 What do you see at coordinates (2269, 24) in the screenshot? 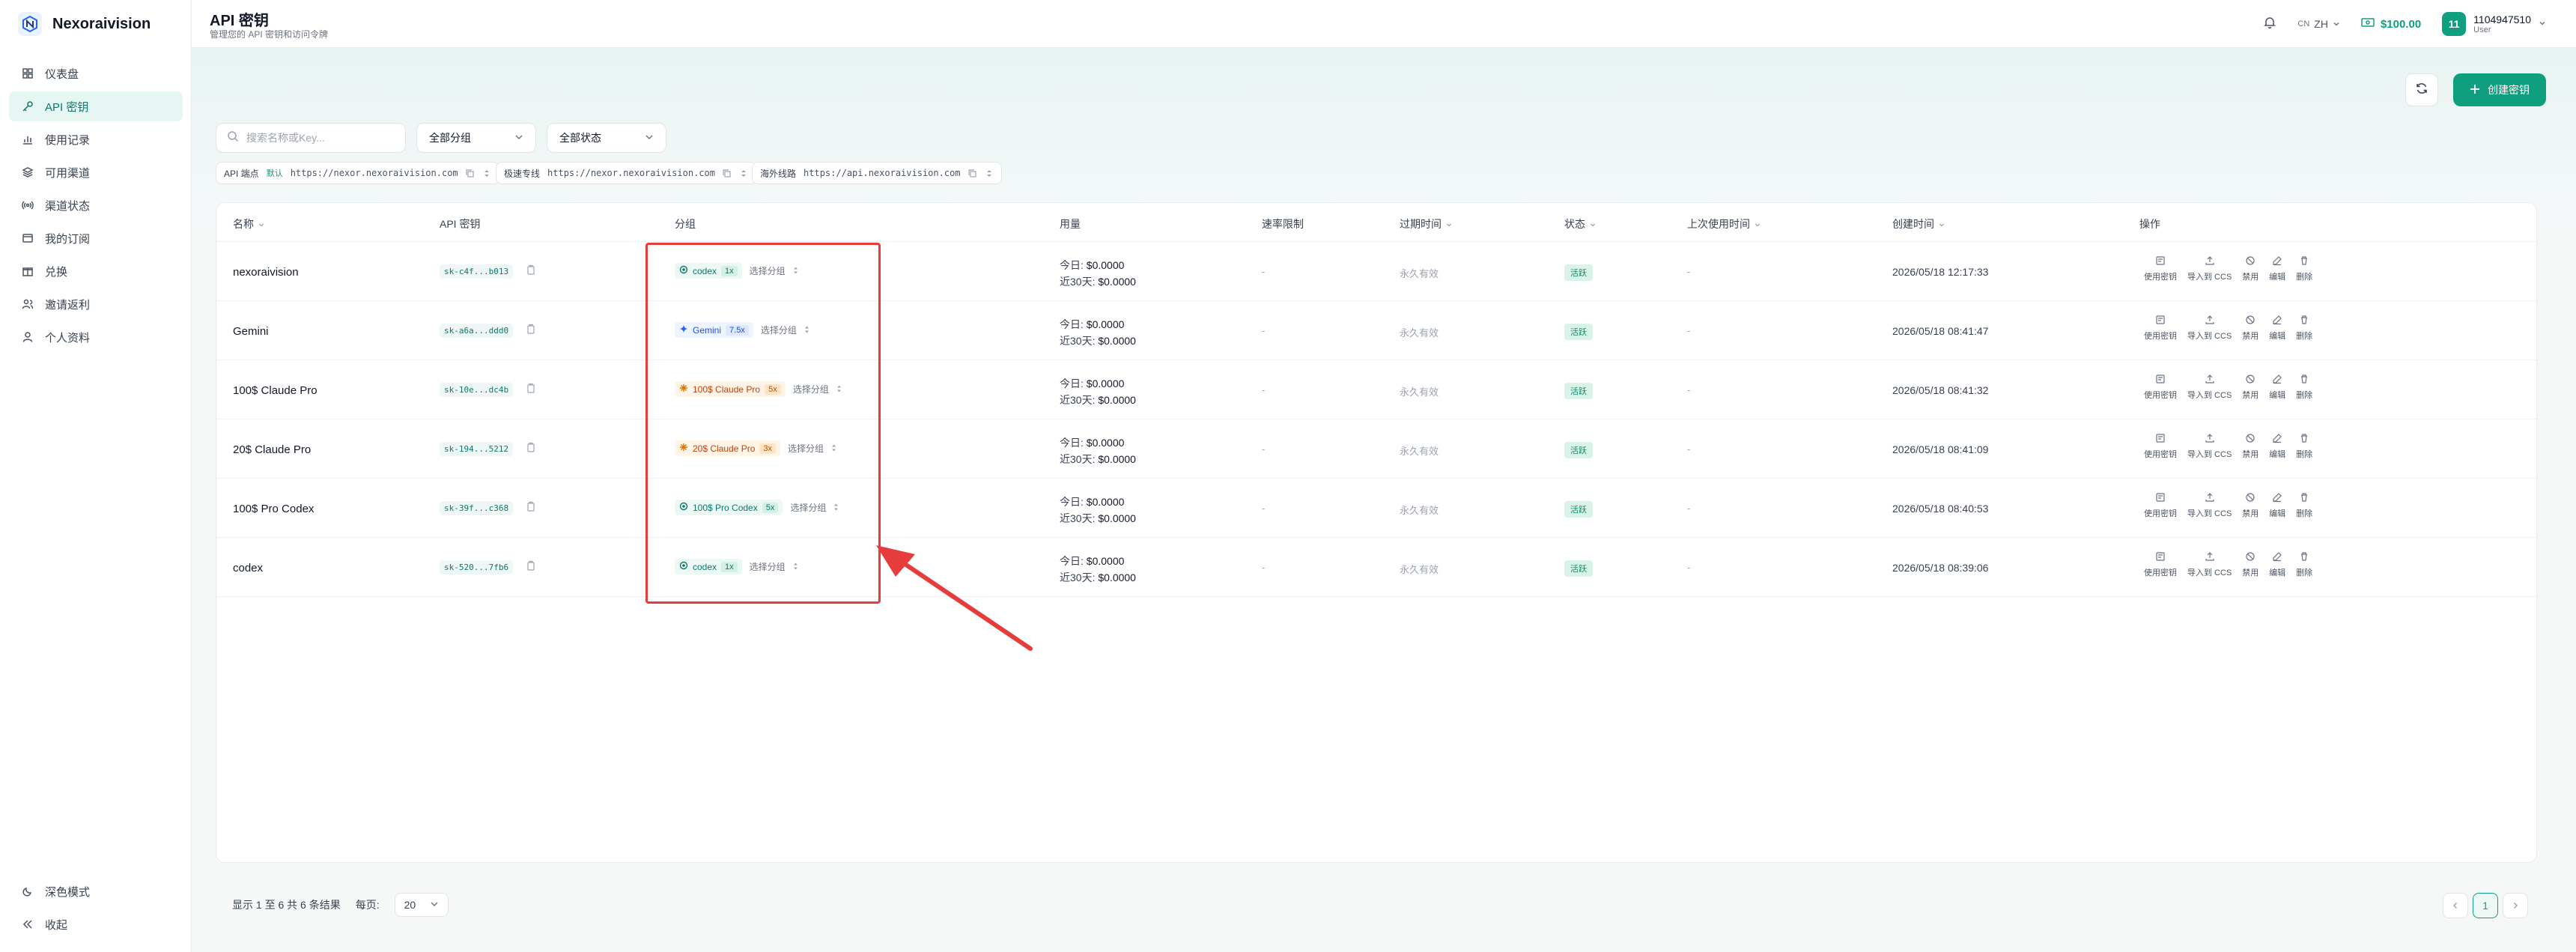
I see `bell-icon` at bounding box center [2269, 24].